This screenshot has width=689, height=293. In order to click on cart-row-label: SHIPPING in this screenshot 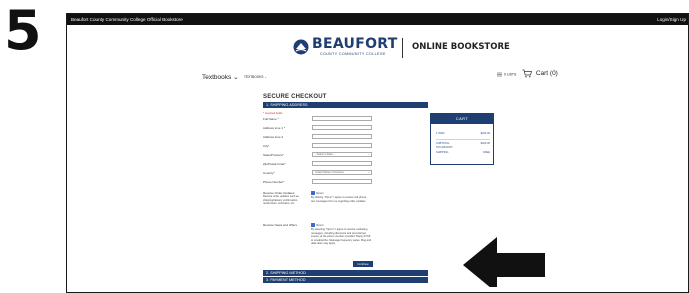, I will do `click(442, 152)`.